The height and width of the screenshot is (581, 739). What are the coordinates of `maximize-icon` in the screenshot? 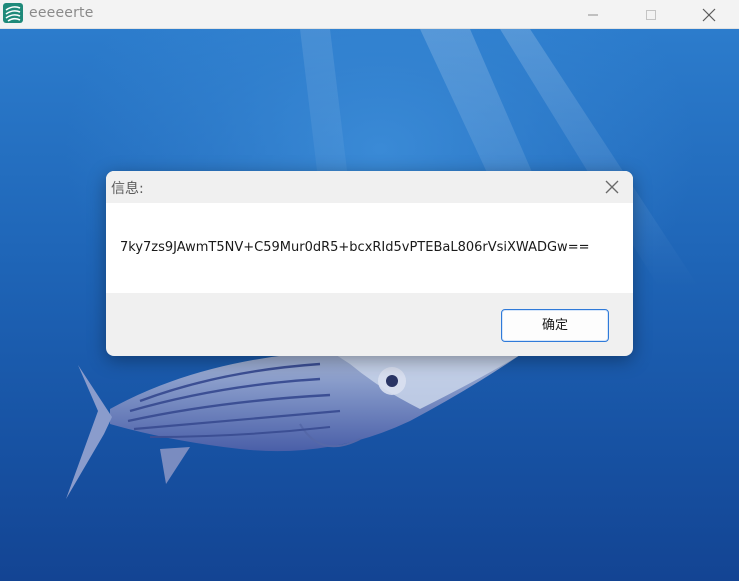 It's located at (651, 14).